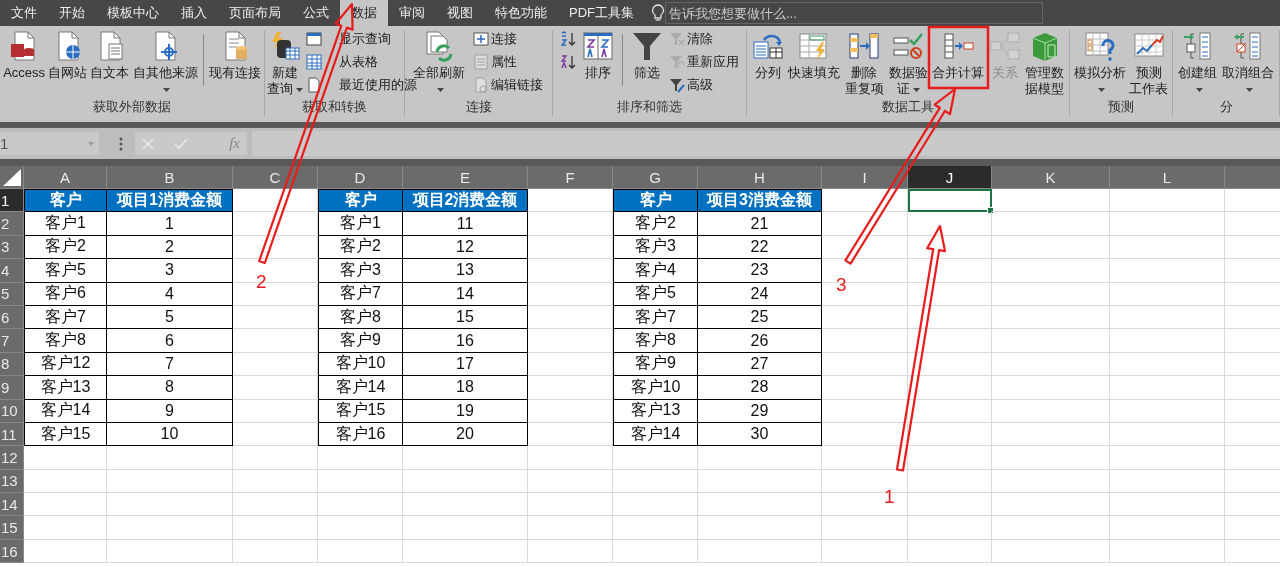  What do you see at coordinates (465, 177) in the screenshot?
I see `column-heading: E` at bounding box center [465, 177].